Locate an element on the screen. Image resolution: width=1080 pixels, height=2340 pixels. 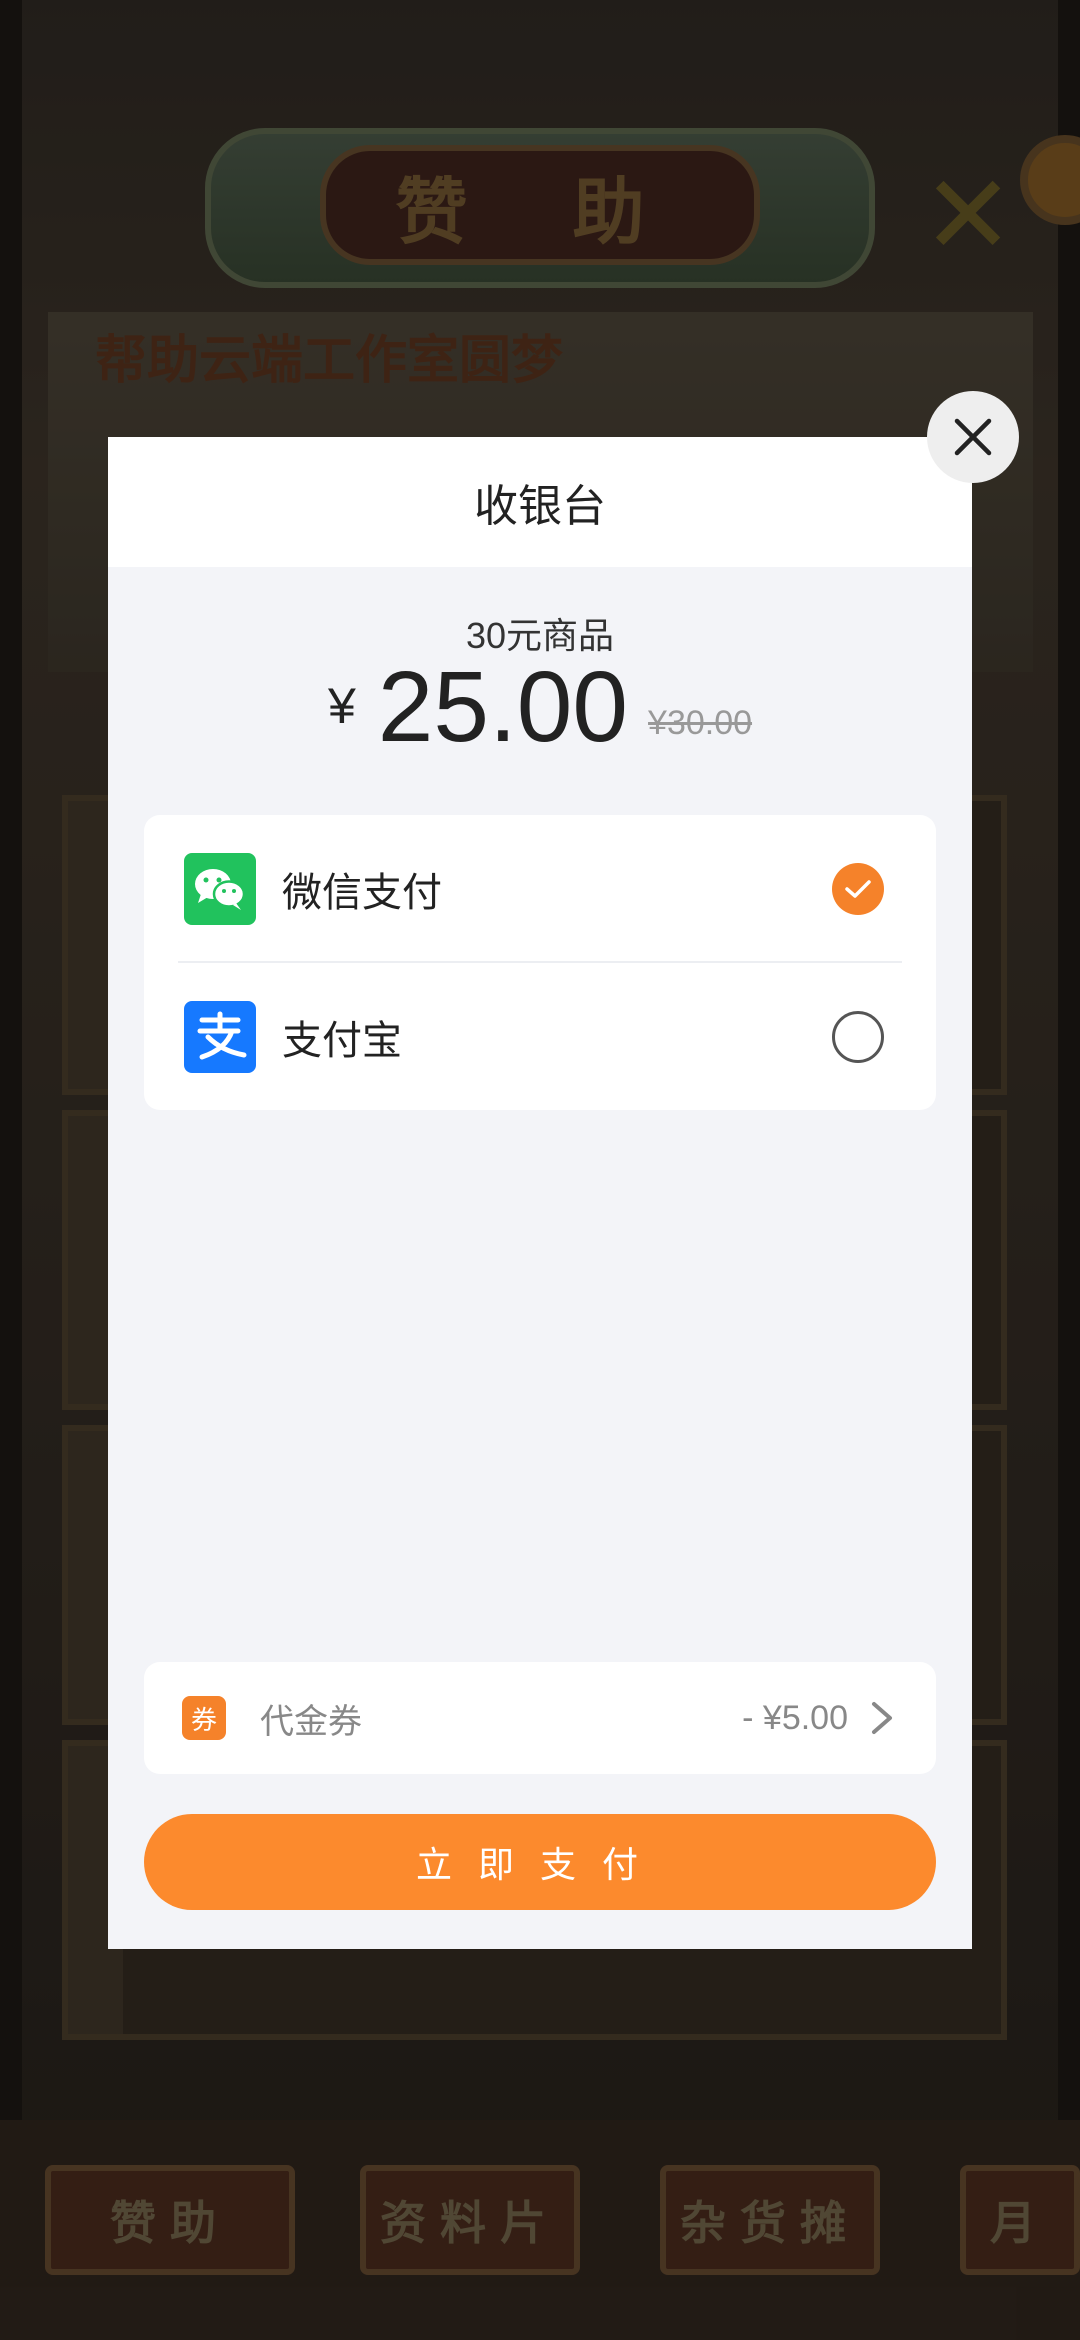
coupon-icon: 券 is located at coordinates (204, 1718).